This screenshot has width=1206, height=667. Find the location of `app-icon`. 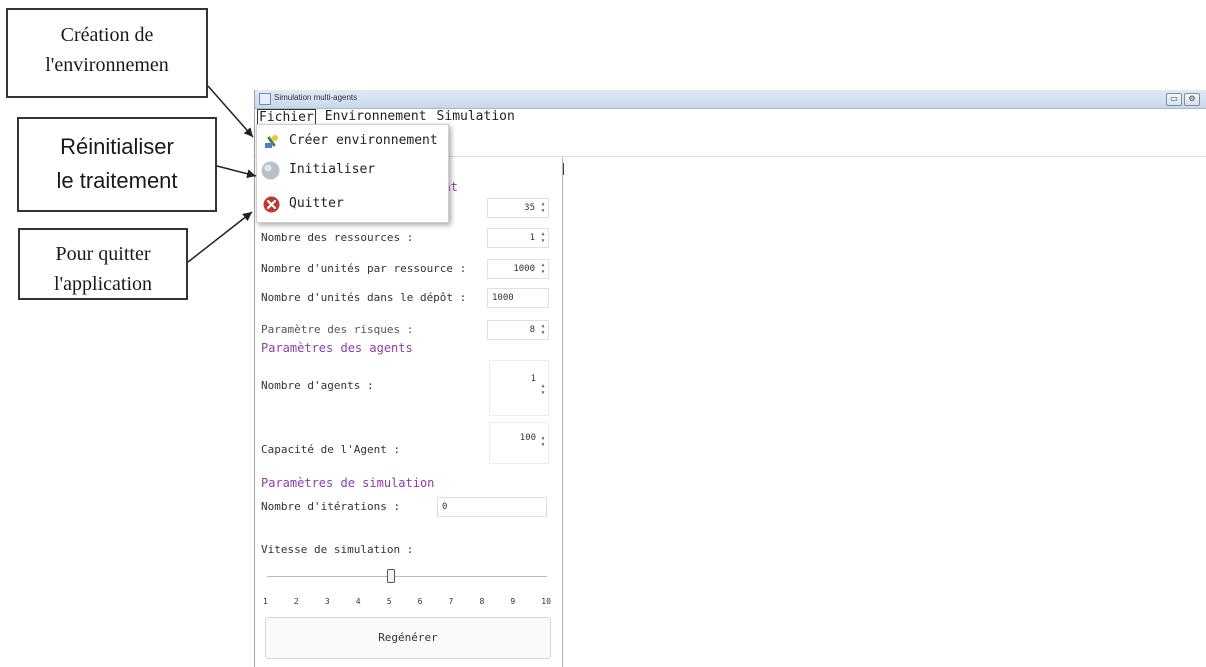

app-icon is located at coordinates (265, 99).